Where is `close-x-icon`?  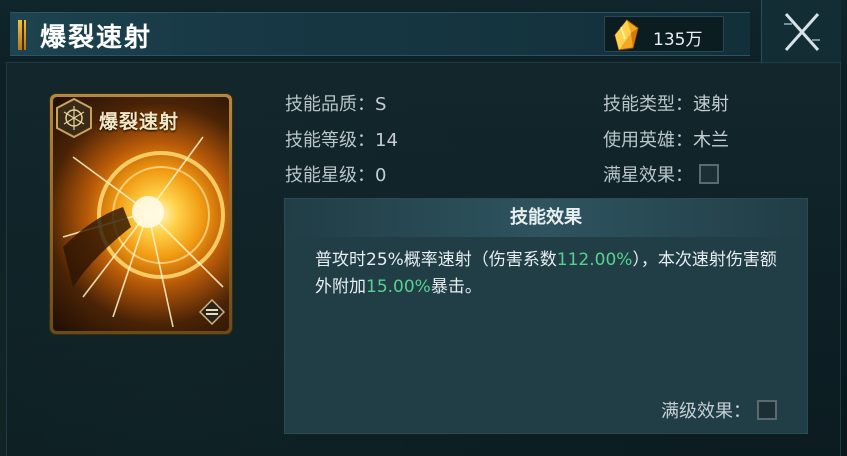
close-x-icon is located at coordinates (802, 32).